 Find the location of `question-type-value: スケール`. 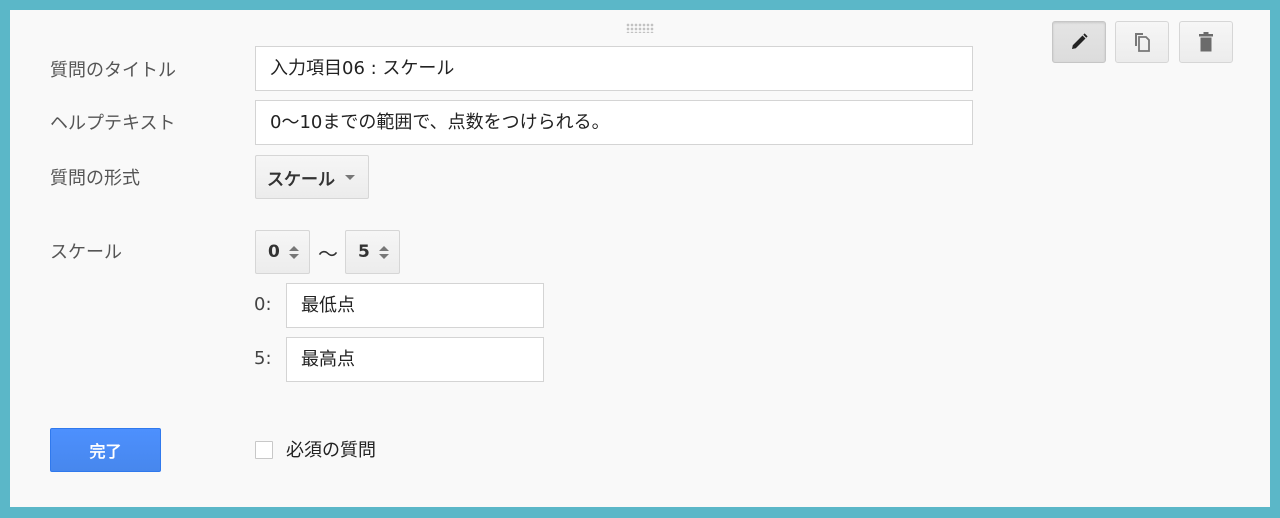

question-type-value: スケール is located at coordinates (301, 179).